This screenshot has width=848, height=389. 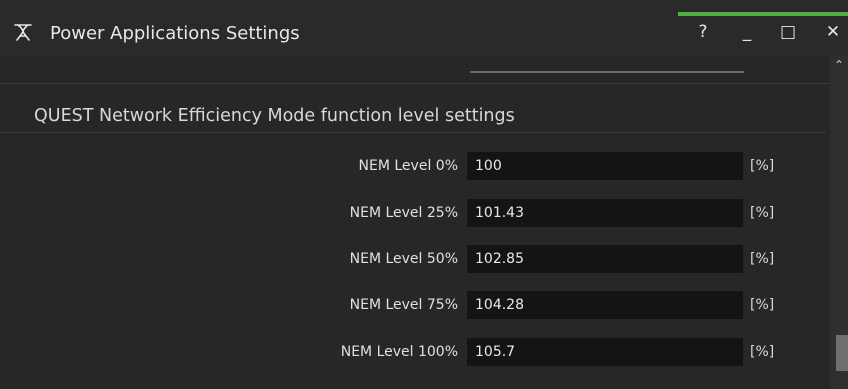 I want to click on nem-level-row: NEM Level 50% [%], so click(x=415, y=259).